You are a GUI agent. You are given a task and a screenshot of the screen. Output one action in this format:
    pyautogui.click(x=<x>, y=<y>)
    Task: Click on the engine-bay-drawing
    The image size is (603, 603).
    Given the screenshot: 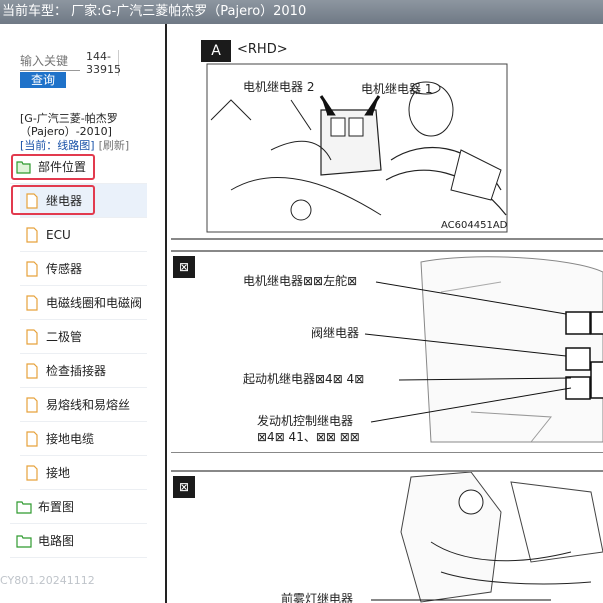 What is the action you would take?
    pyautogui.click(x=357, y=148)
    